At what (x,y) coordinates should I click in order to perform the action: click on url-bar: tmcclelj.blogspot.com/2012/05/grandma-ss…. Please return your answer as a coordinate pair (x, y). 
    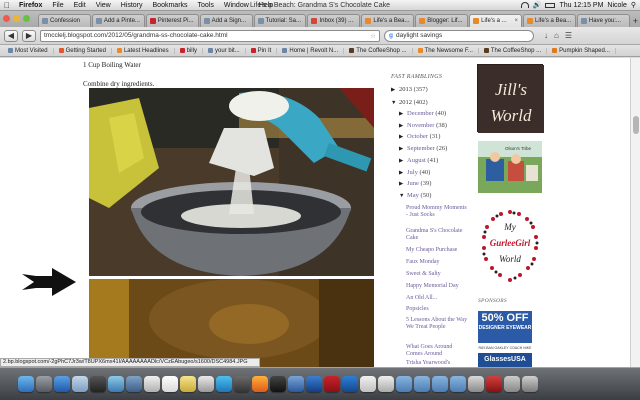
    Looking at the image, I should click on (210, 35).